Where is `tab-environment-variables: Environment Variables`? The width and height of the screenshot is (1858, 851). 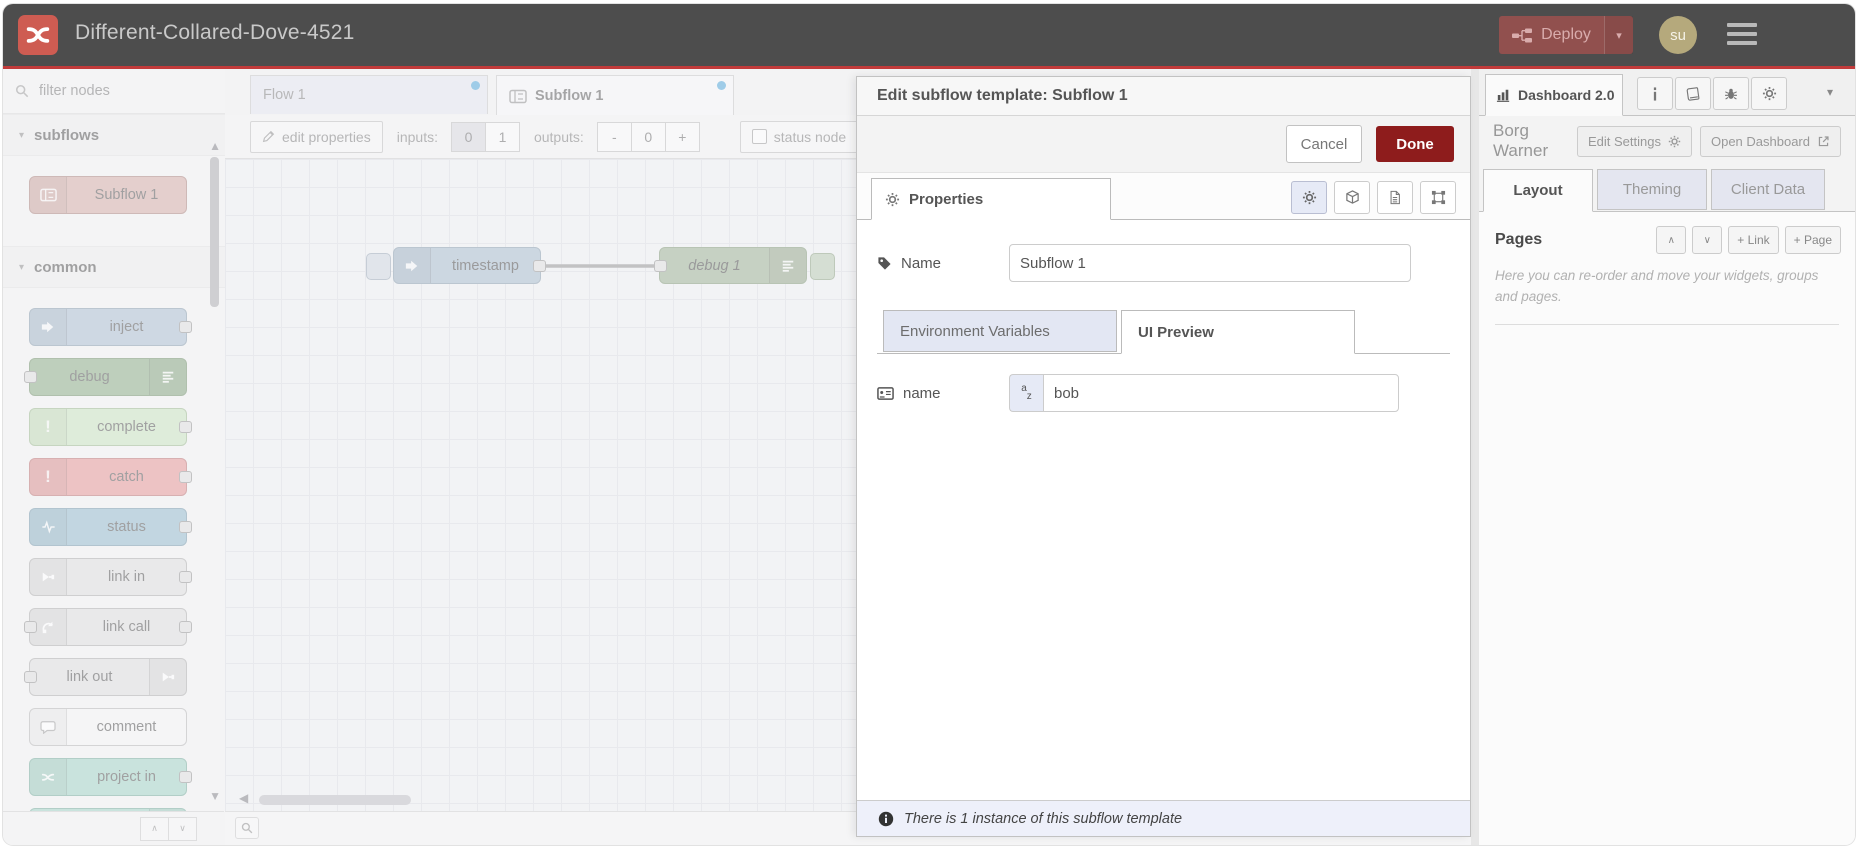 tab-environment-variables: Environment Variables is located at coordinates (1000, 331).